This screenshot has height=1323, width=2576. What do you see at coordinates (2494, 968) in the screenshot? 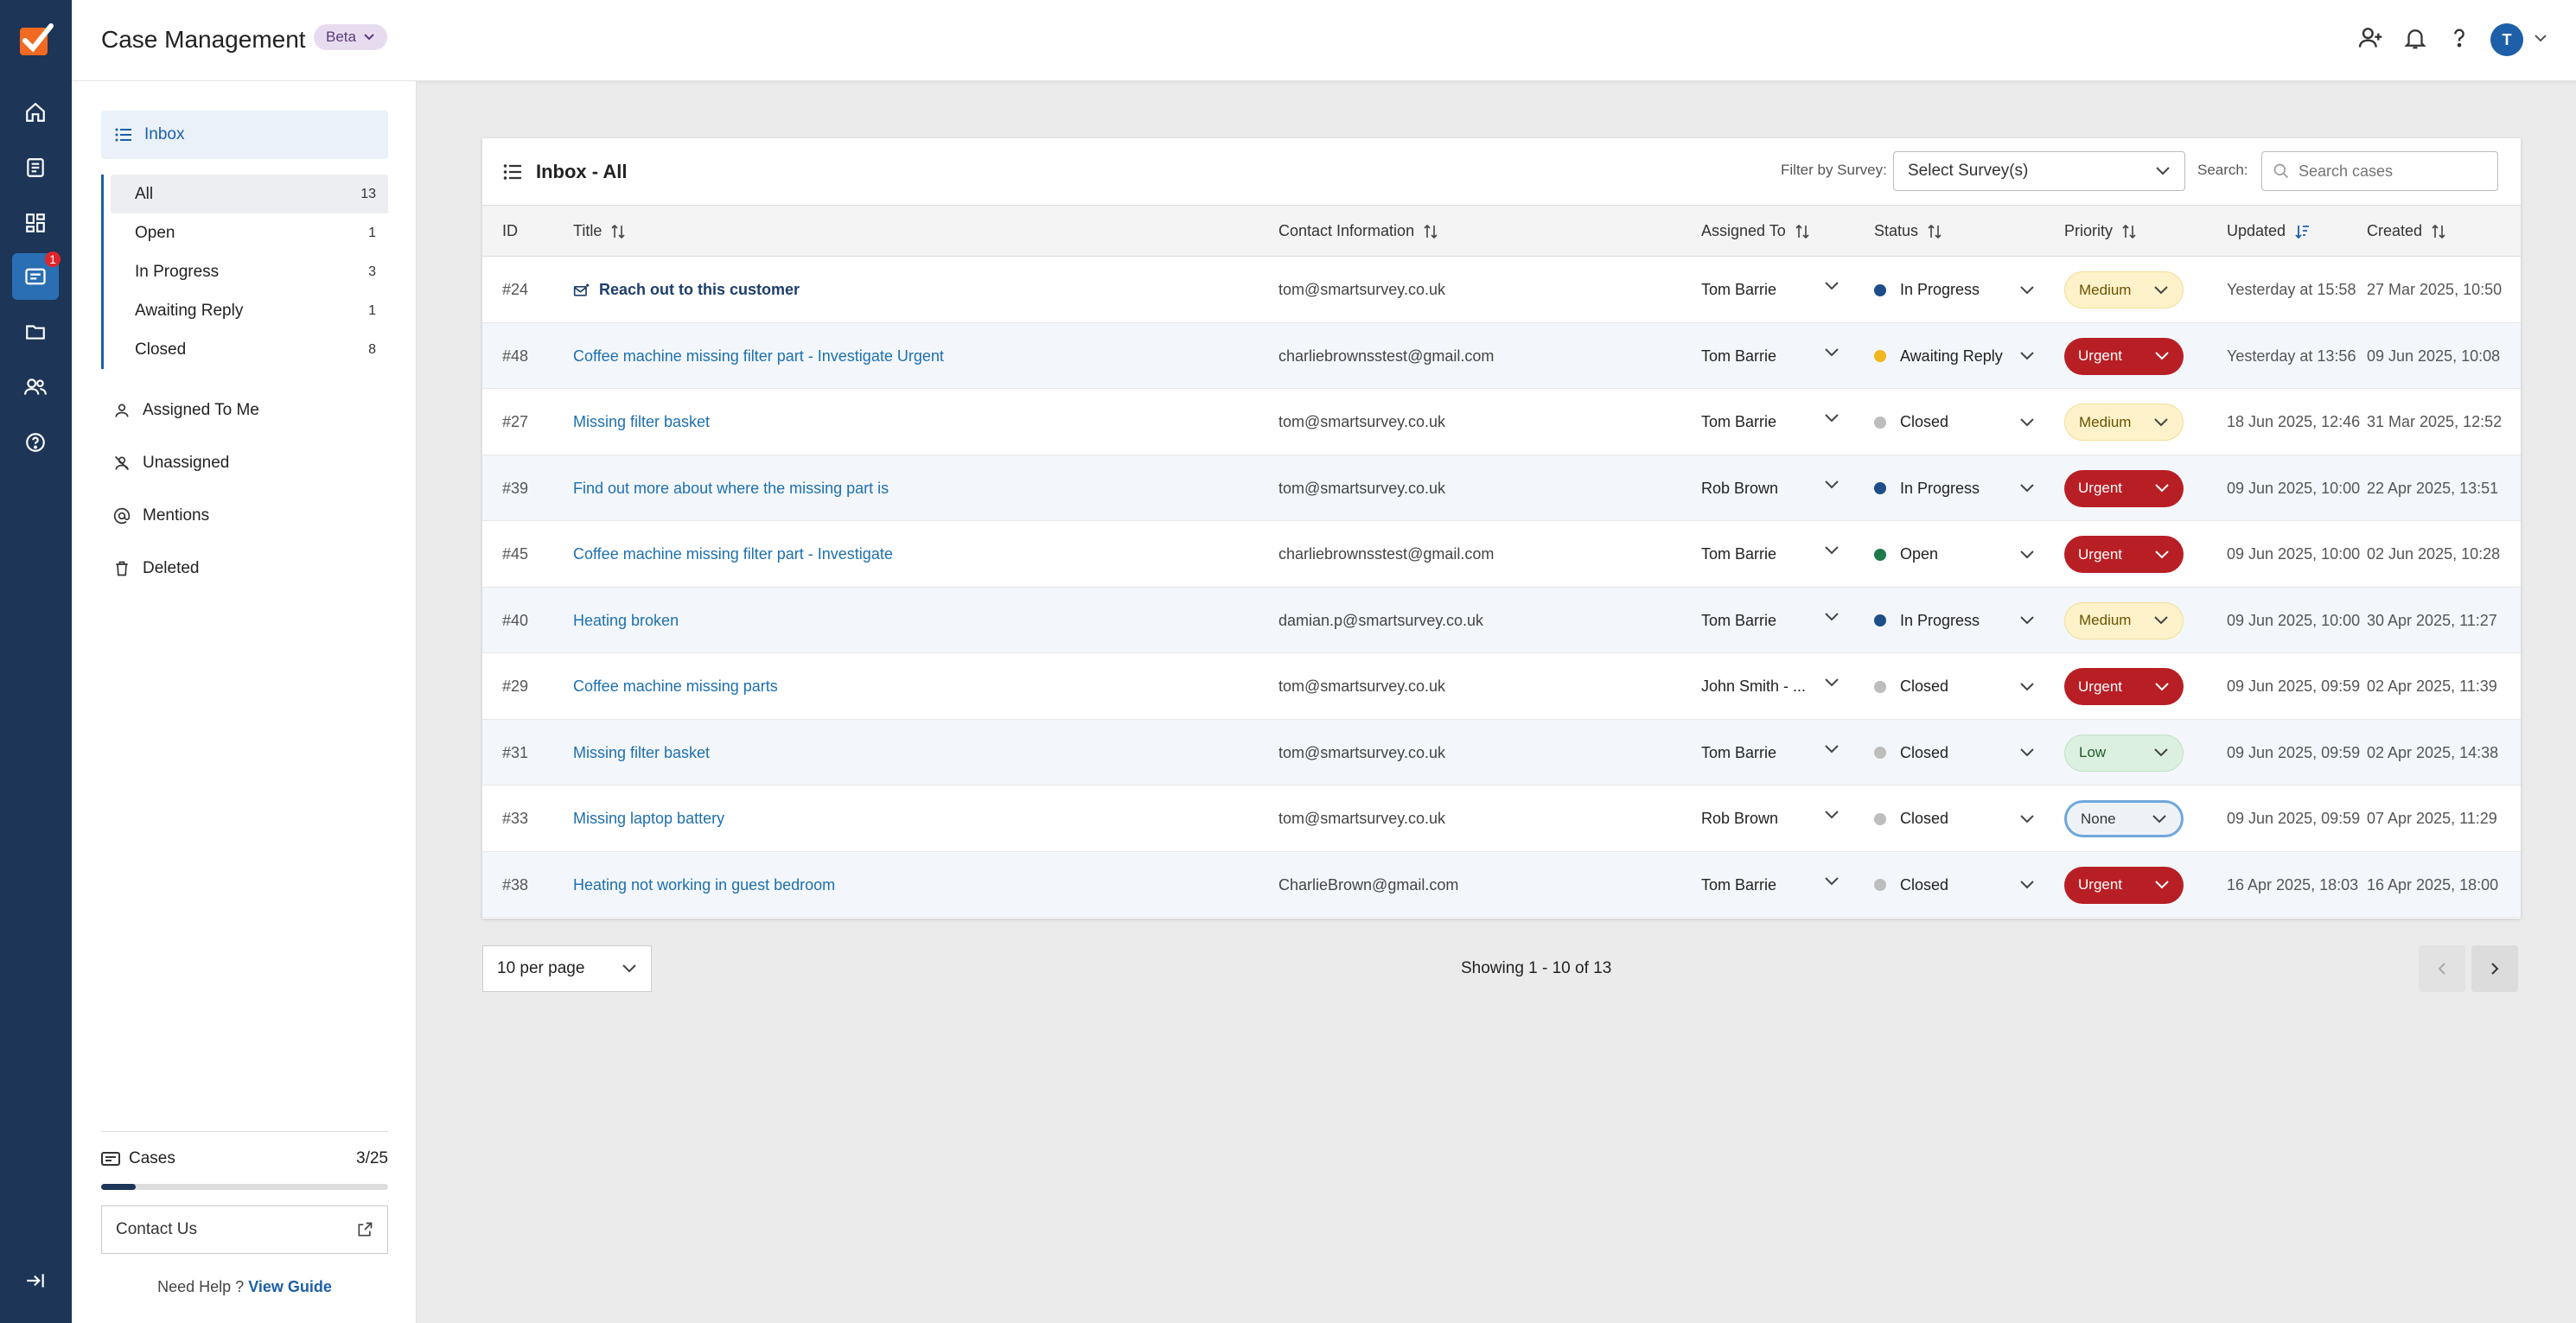
I see `next-page-button` at bounding box center [2494, 968].